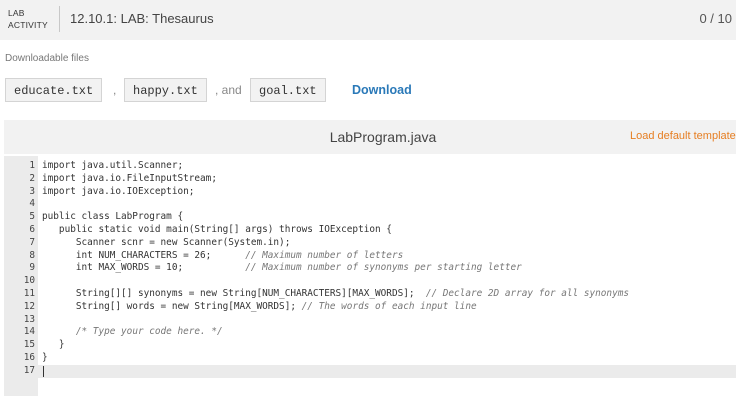 The image size is (736, 400). I want to click on code-statement: Scanner scnr = new Scanner(System.in);, so click(166, 242).